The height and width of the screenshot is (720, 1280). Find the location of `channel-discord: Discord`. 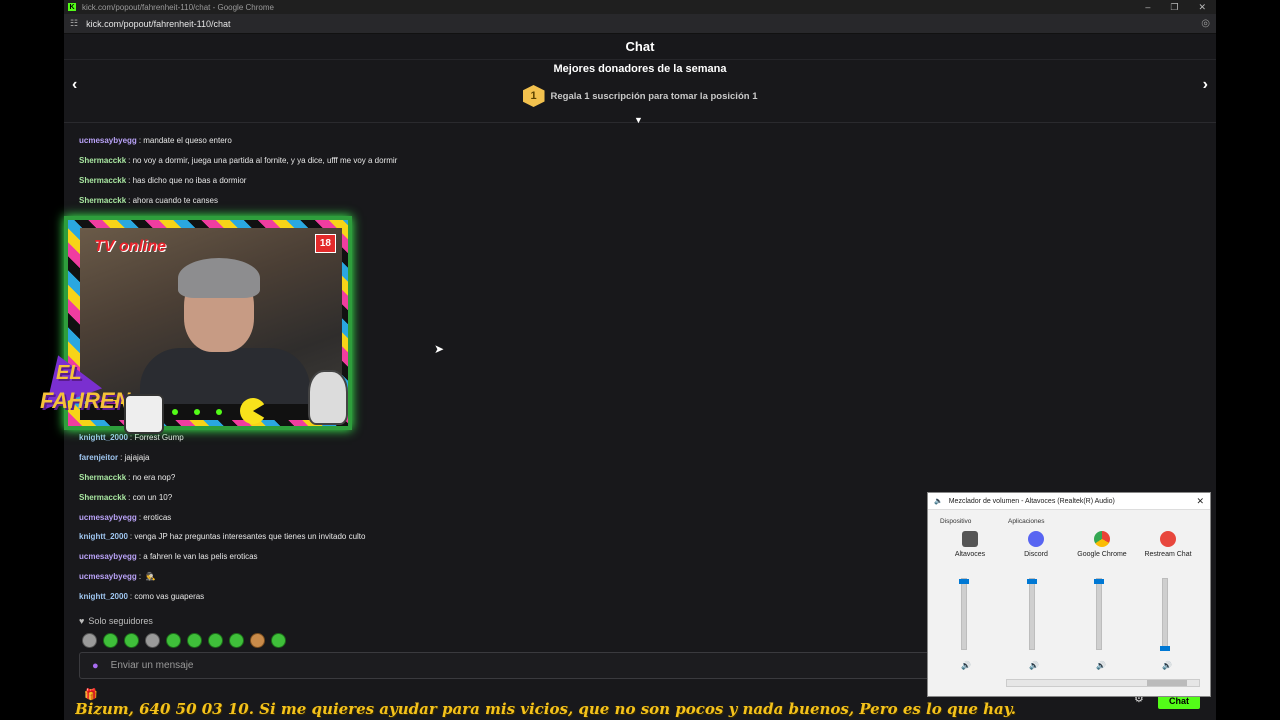

channel-discord: Discord is located at coordinates (1036, 544).